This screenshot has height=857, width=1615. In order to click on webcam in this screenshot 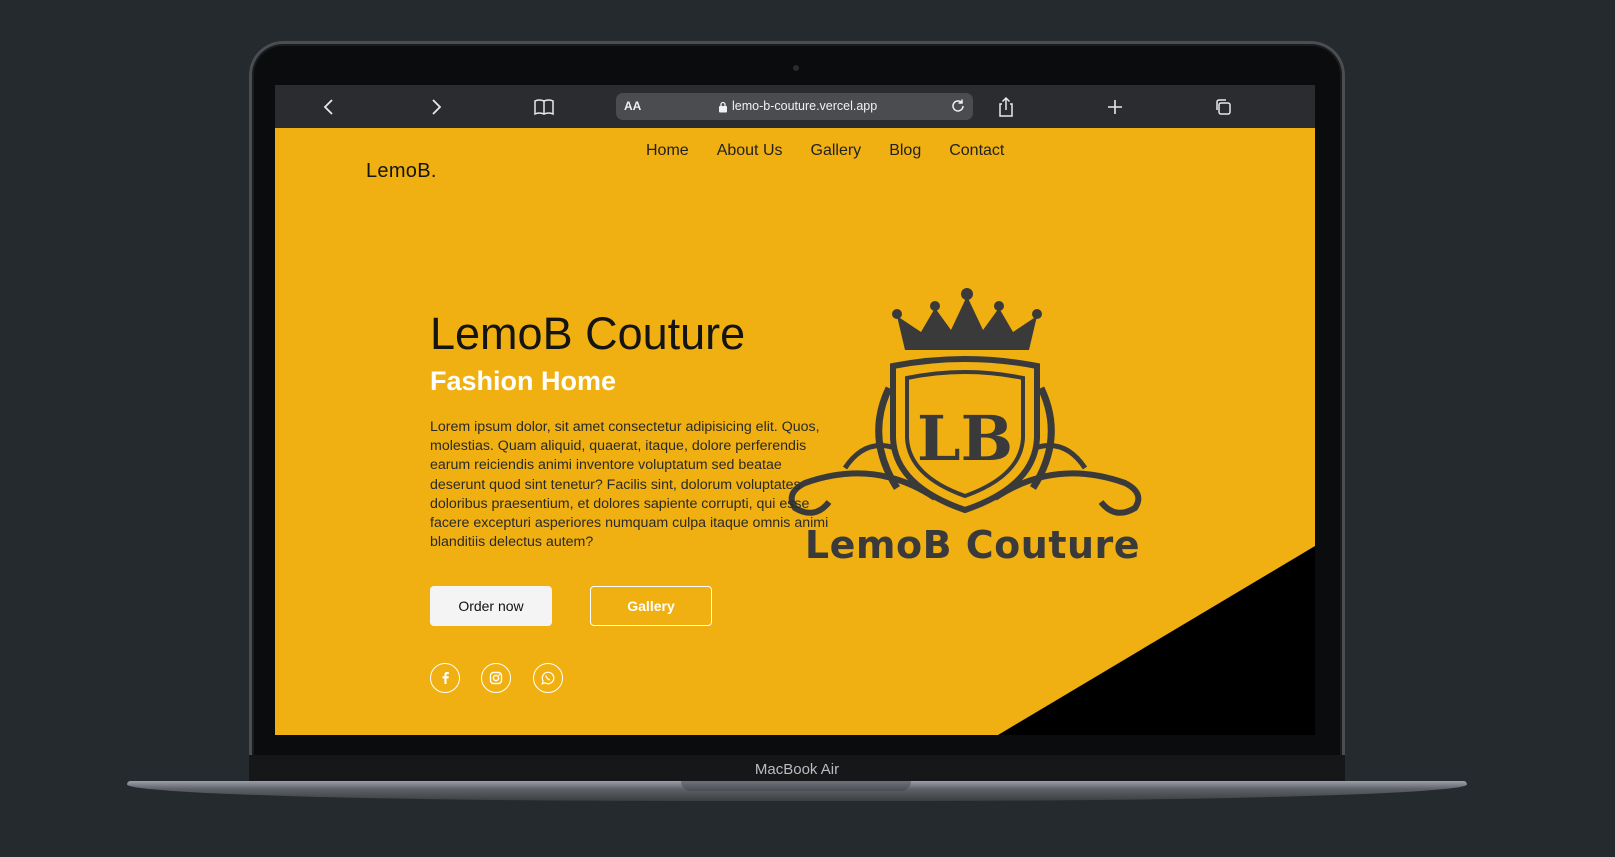, I will do `click(796, 68)`.